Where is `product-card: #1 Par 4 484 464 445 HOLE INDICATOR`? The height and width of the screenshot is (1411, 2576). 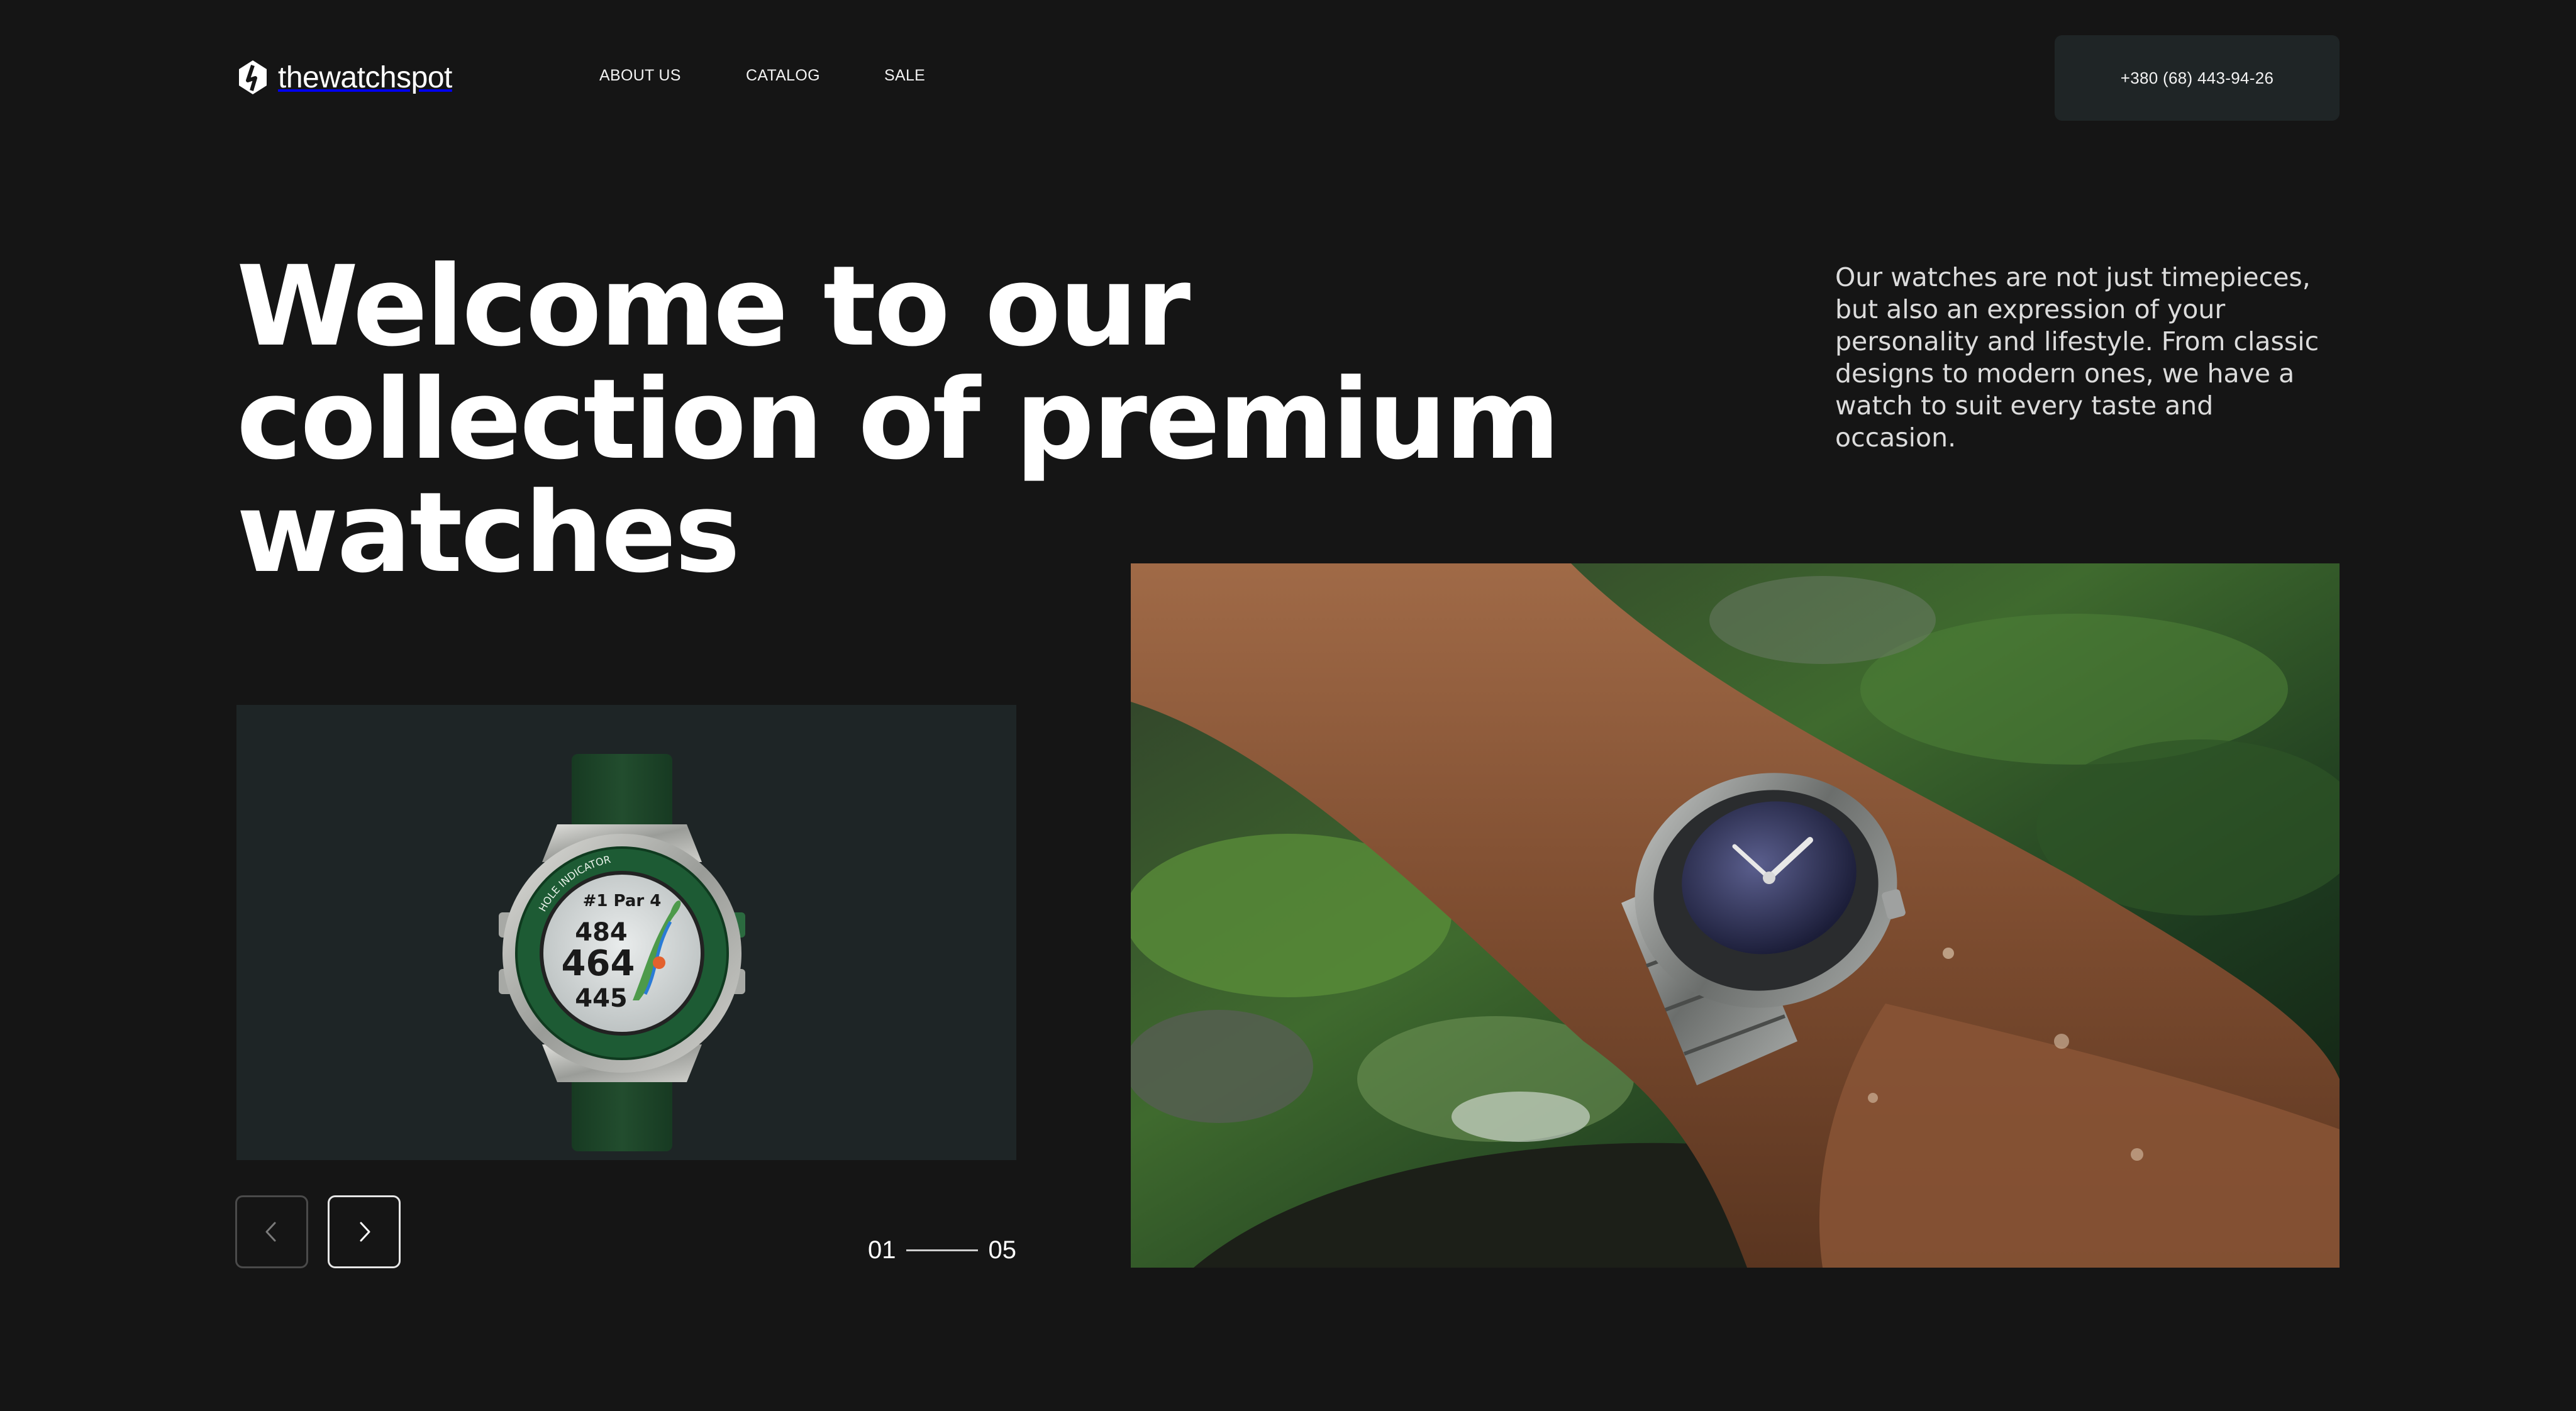
product-card: #1 Par 4 484 464 445 HOLE INDICATOR is located at coordinates (626, 932).